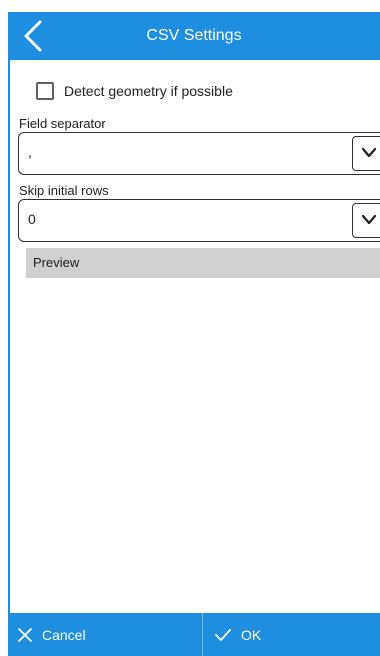  I want to click on cancel-label: Cancel, so click(64, 634).